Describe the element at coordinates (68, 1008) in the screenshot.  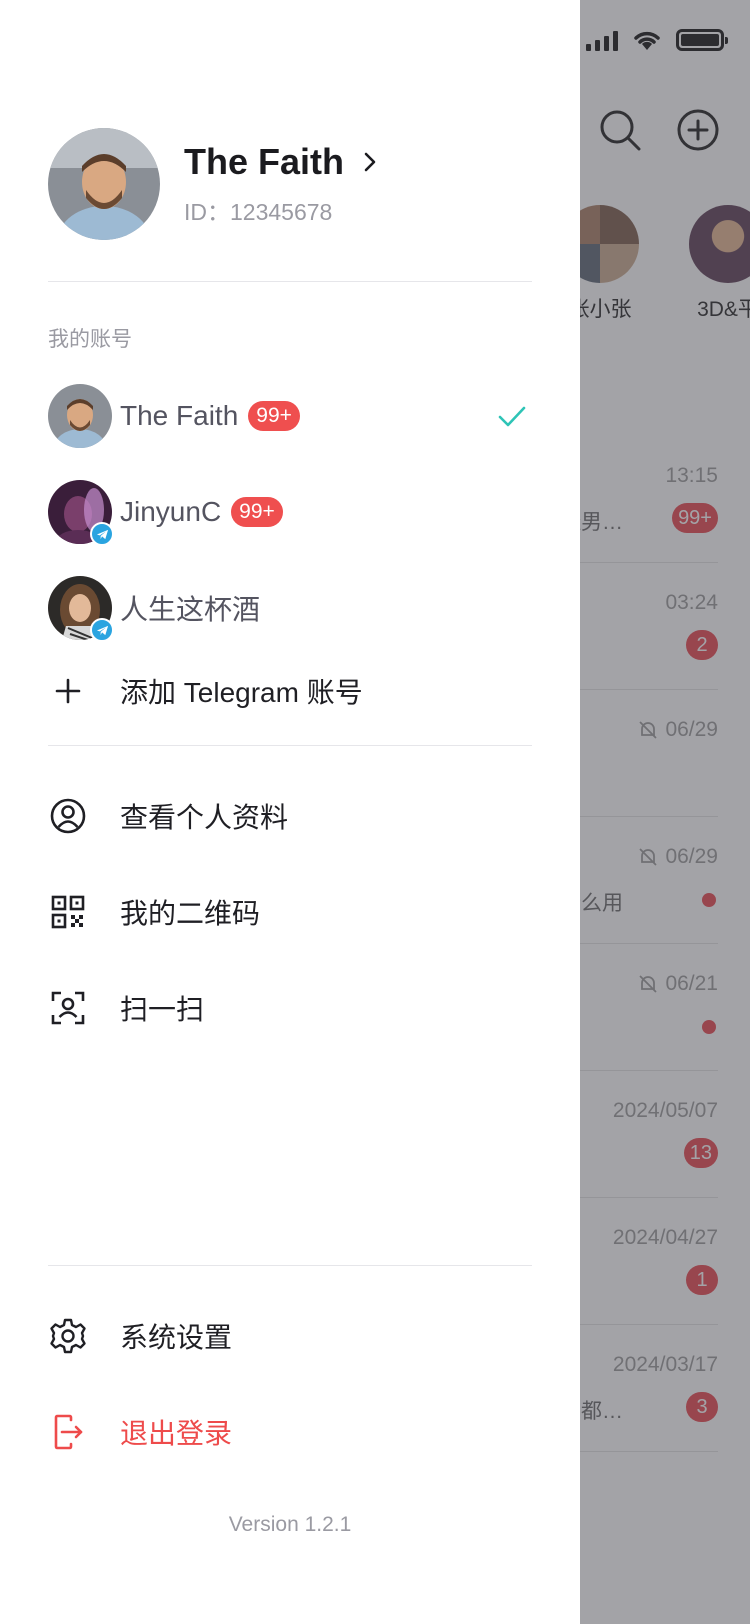
I see `scan-icon` at that location.